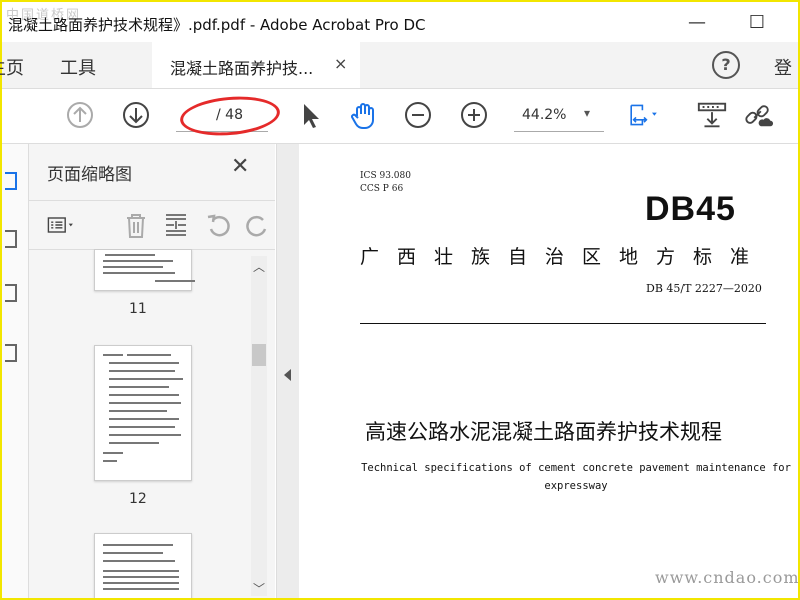  I want to click on delete-page-icon, so click(136, 225).